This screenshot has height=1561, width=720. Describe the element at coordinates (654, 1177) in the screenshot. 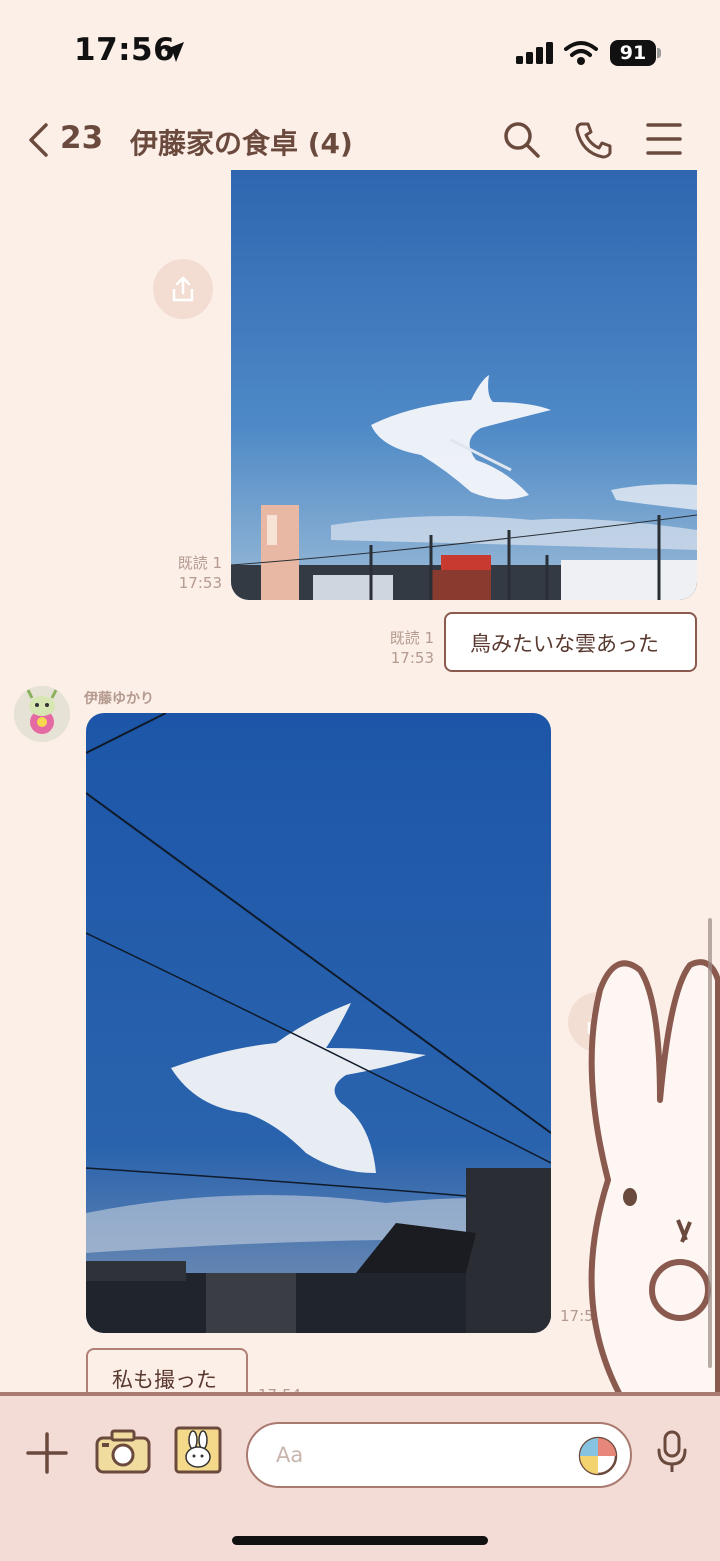

I see `bunny-background-illustration` at that location.